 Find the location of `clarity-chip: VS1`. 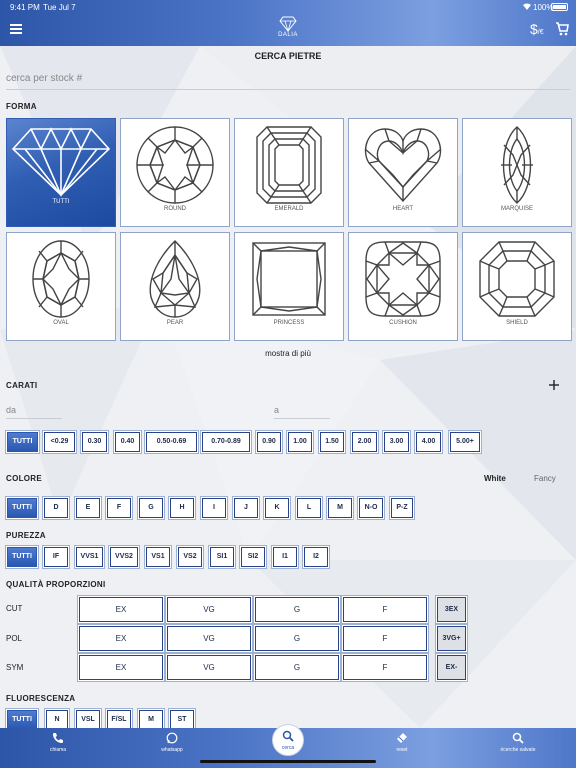

clarity-chip: VS1 is located at coordinates (158, 557).